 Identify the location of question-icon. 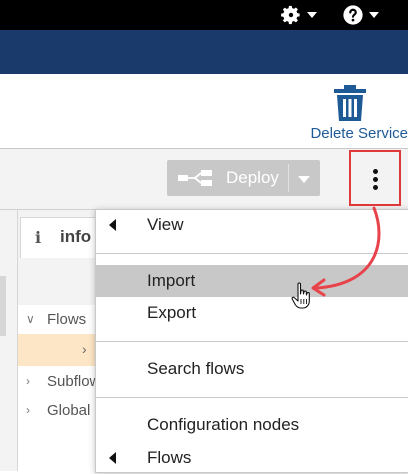
(353, 15).